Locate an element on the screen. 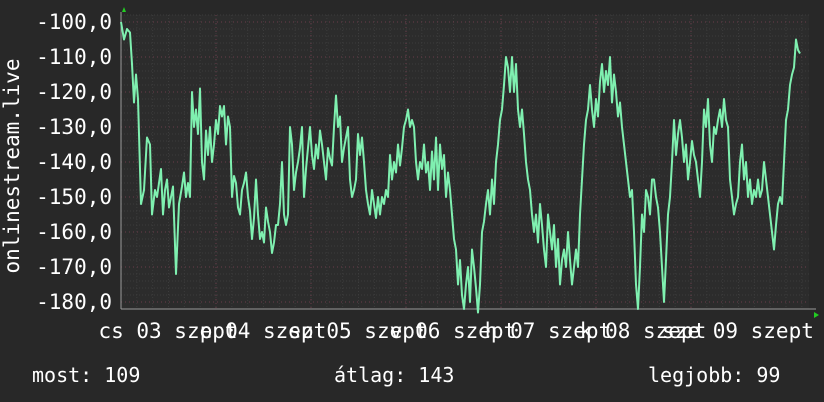 The height and width of the screenshot is (402, 824). y-tick-label: -140,0 is located at coordinates (74, 162).